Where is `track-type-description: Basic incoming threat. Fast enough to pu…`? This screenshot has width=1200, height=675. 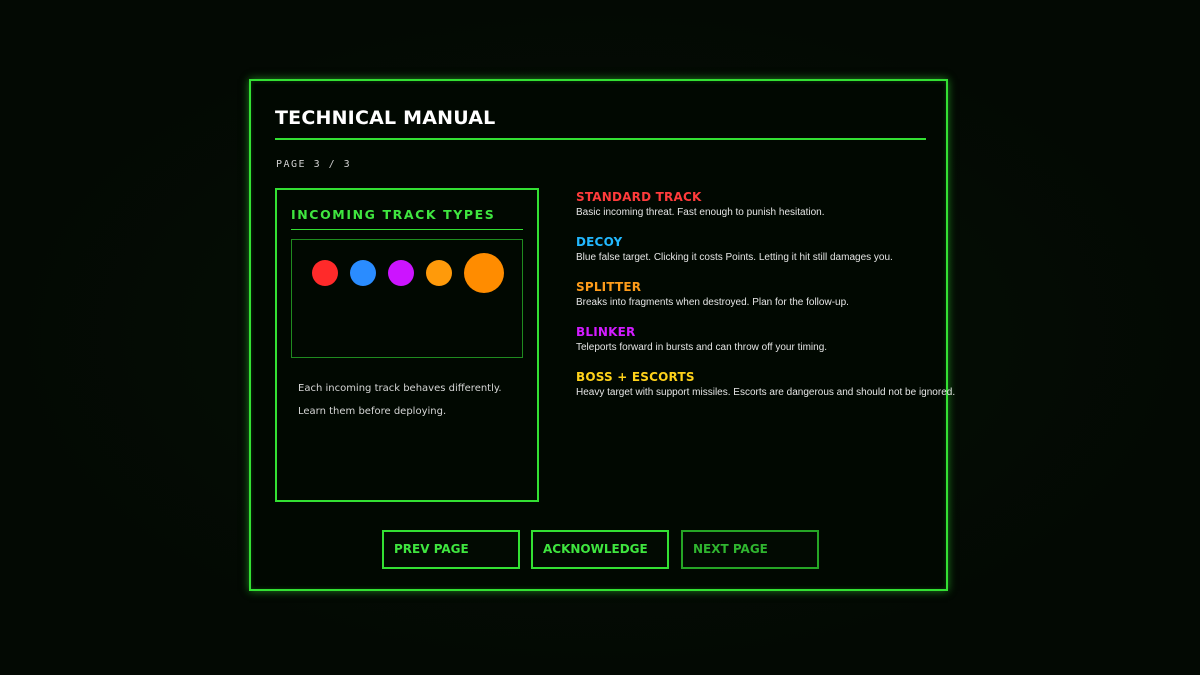 track-type-description: Basic incoming threat. Fast enough to pu… is located at coordinates (700, 212).